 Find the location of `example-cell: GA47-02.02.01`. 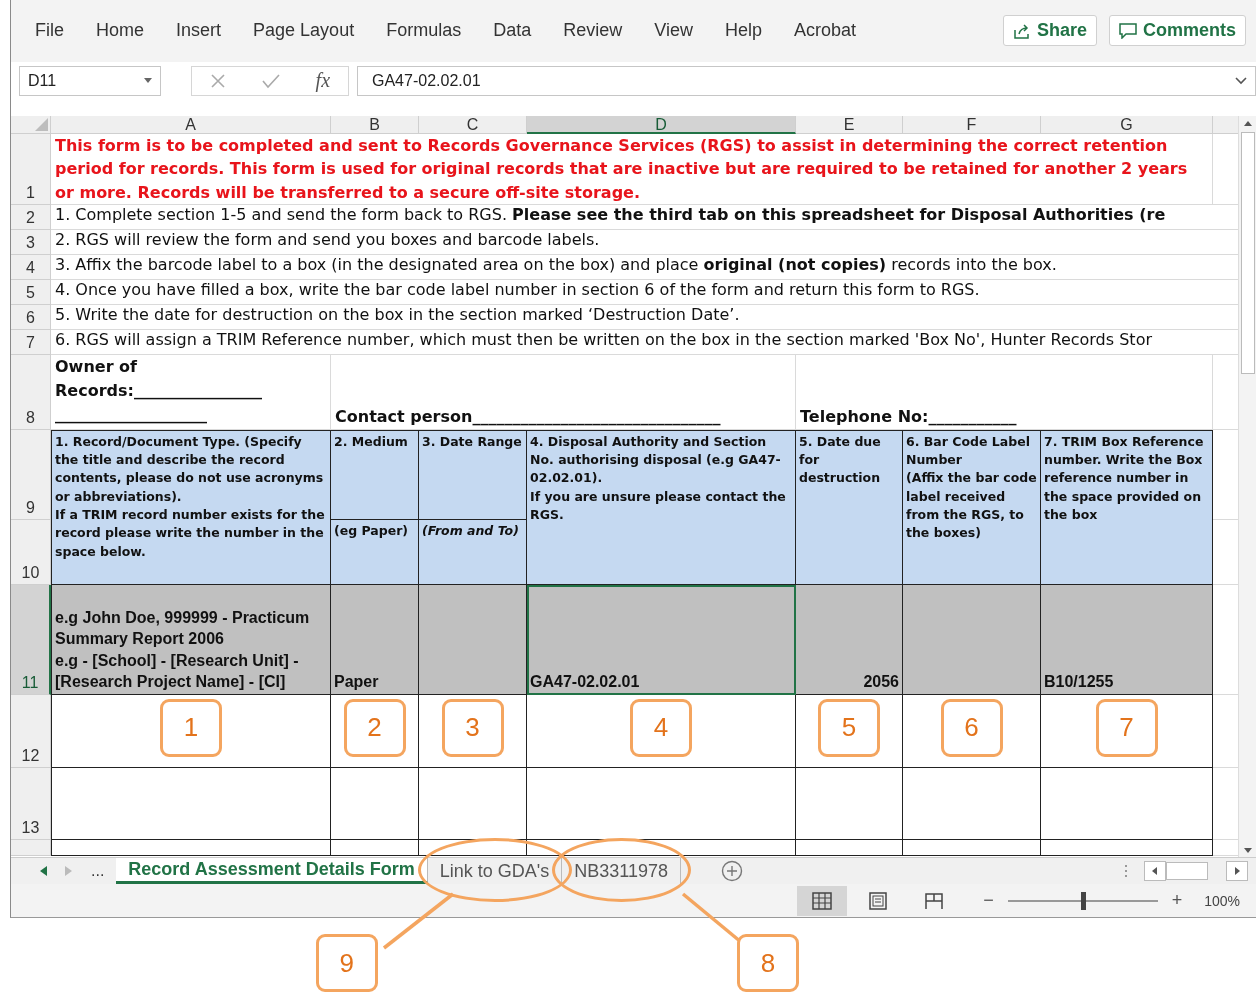

example-cell: GA47-02.02.01 is located at coordinates (661, 639).